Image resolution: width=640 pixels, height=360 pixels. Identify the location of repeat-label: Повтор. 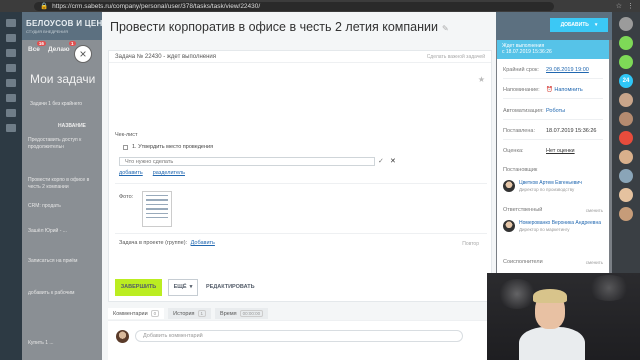
(470, 244).